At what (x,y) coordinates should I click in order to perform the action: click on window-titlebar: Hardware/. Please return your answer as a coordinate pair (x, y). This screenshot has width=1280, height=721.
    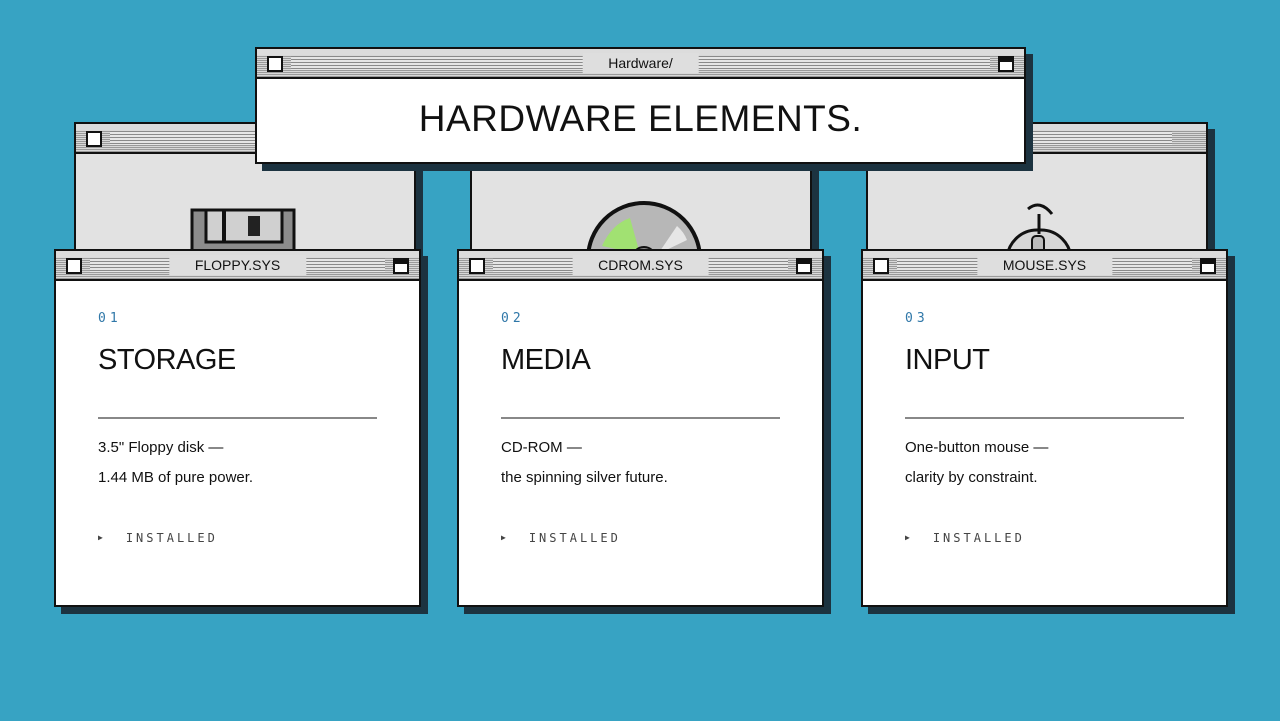
    Looking at the image, I should click on (640, 64).